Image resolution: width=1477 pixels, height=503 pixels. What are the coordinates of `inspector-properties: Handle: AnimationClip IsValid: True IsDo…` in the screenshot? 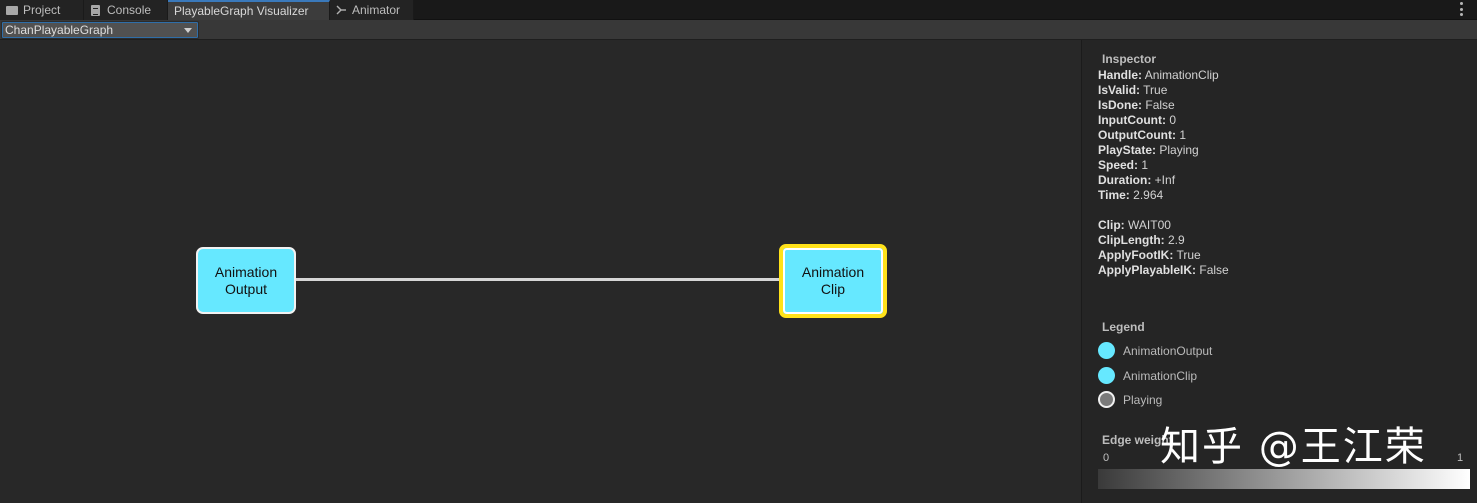 It's located at (1163, 173).